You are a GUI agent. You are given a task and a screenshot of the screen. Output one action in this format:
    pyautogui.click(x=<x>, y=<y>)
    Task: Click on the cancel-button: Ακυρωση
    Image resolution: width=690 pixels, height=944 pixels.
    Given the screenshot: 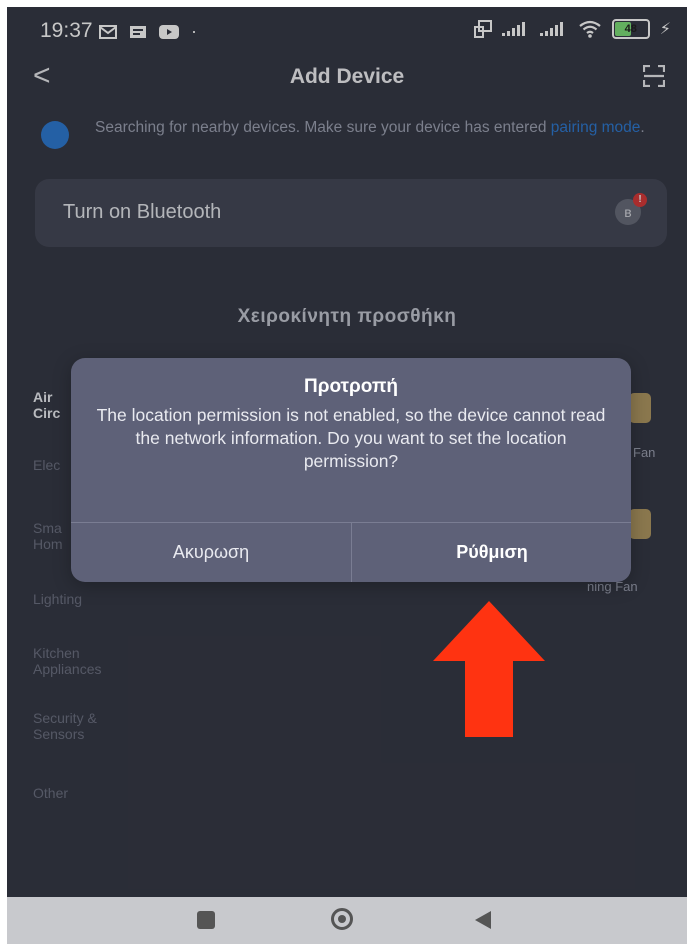 What is the action you would take?
    pyautogui.click(x=211, y=552)
    